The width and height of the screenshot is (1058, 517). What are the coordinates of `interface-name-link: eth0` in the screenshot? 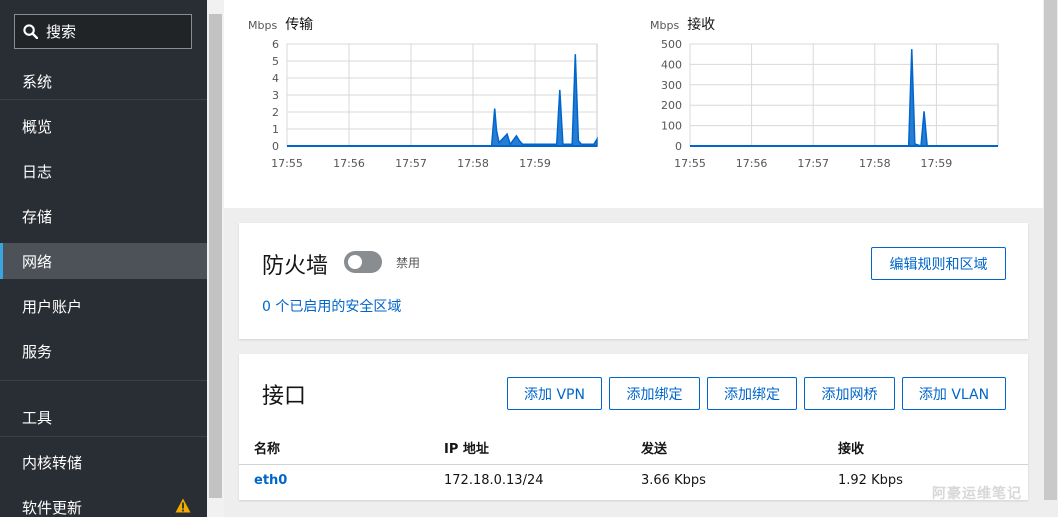 It's located at (270, 480).